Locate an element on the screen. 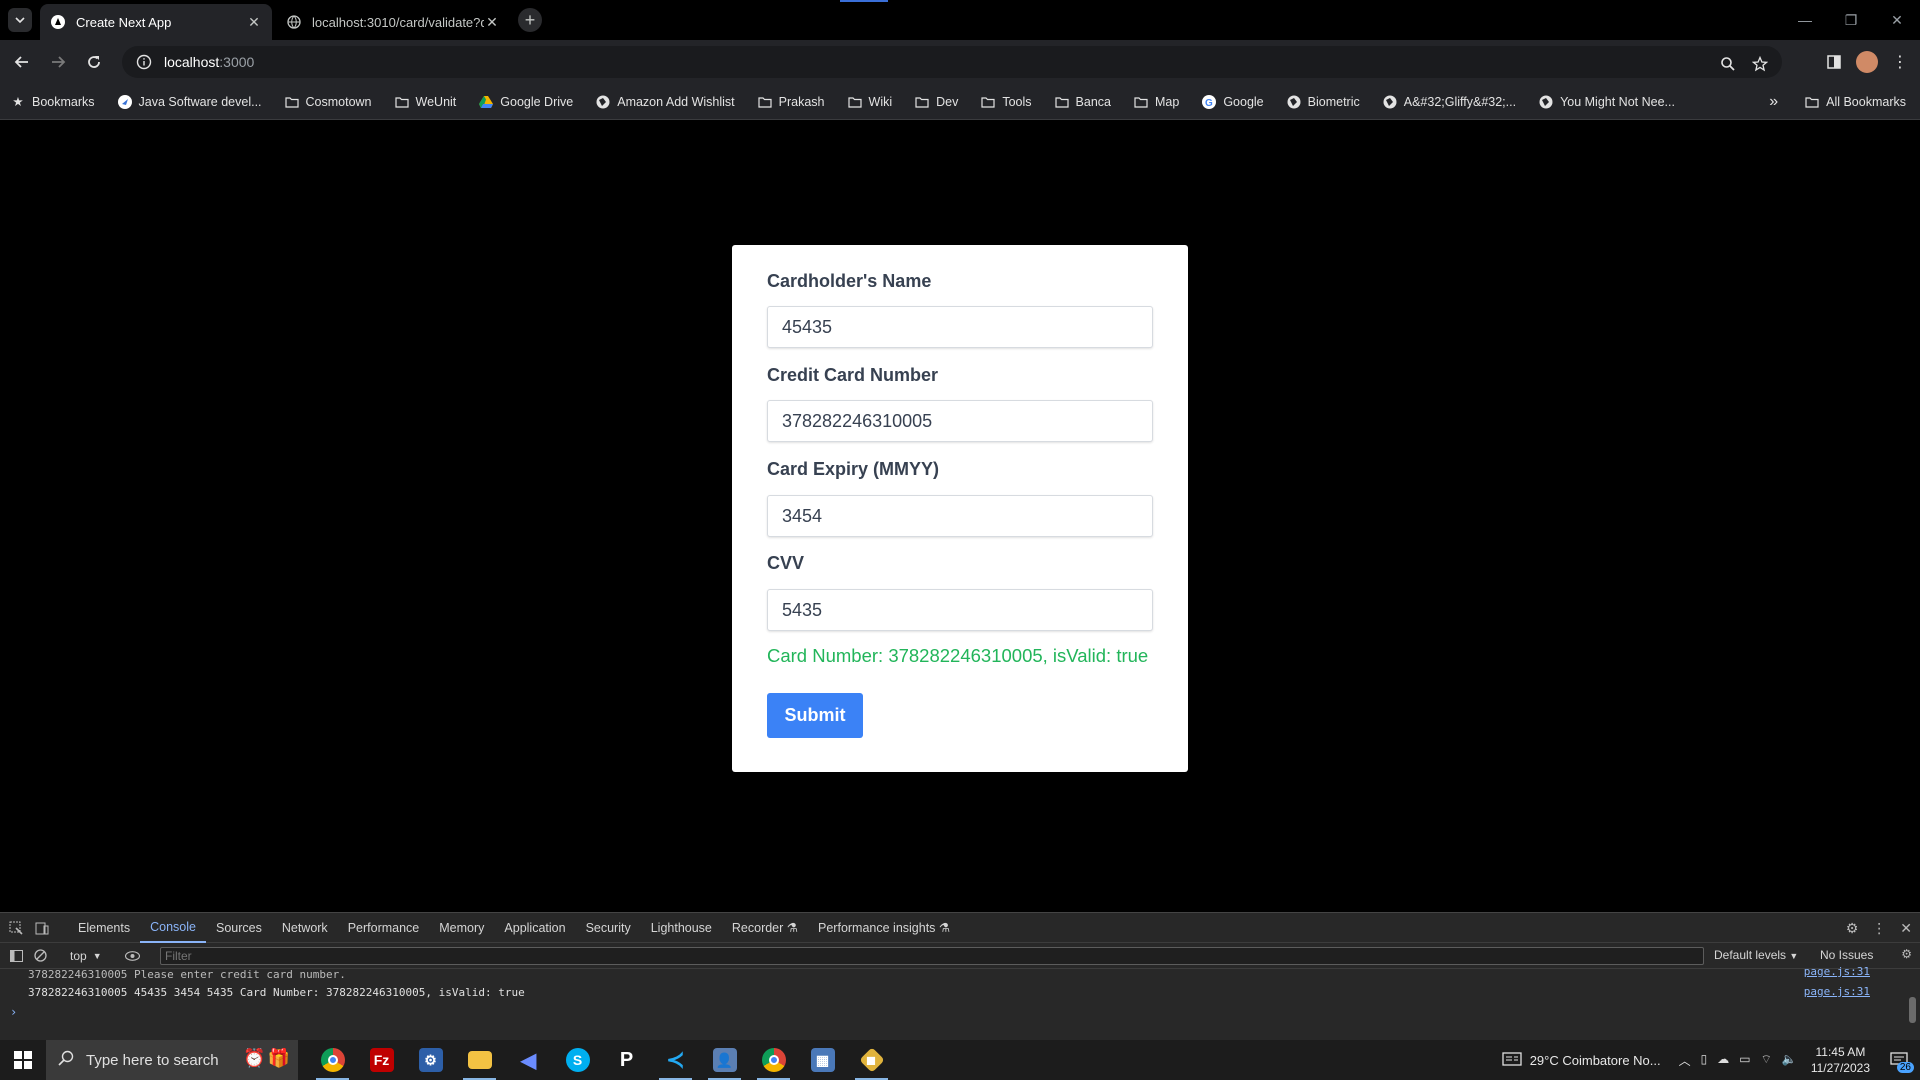 This screenshot has height=1080, width=1920. show-hidden-icons-icon: ︿ is located at coordinates (1685, 1060).